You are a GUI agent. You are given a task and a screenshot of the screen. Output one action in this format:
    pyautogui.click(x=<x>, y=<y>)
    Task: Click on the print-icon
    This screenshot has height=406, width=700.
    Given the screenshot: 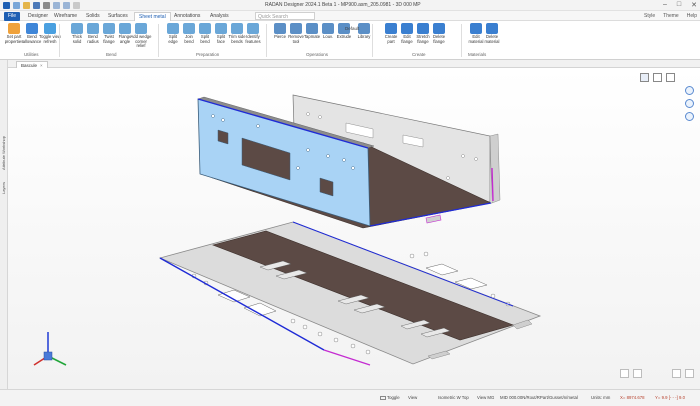 What is the action you would take?
    pyautogui.click(x=46, y=5)
    